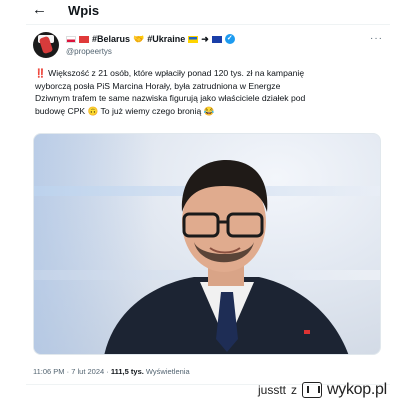  What do you see at coordinates (357, 389) in the screenshot?
I see `watermark-site: wykop.pl` at bounding box center [357, 389].